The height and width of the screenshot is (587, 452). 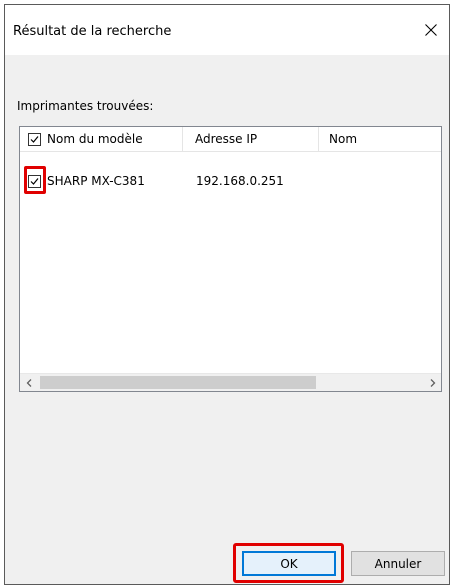 I want to click on column-header-ip: Adresse IP, so click(x=251, y=139).